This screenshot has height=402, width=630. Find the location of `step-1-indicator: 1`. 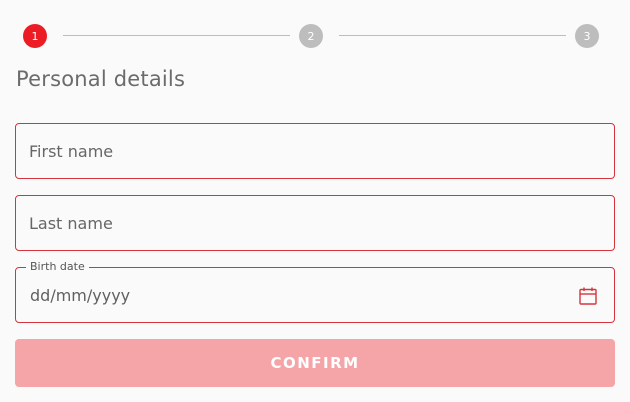

step-1-indicator: 1 is located at coordinates (35, 36).